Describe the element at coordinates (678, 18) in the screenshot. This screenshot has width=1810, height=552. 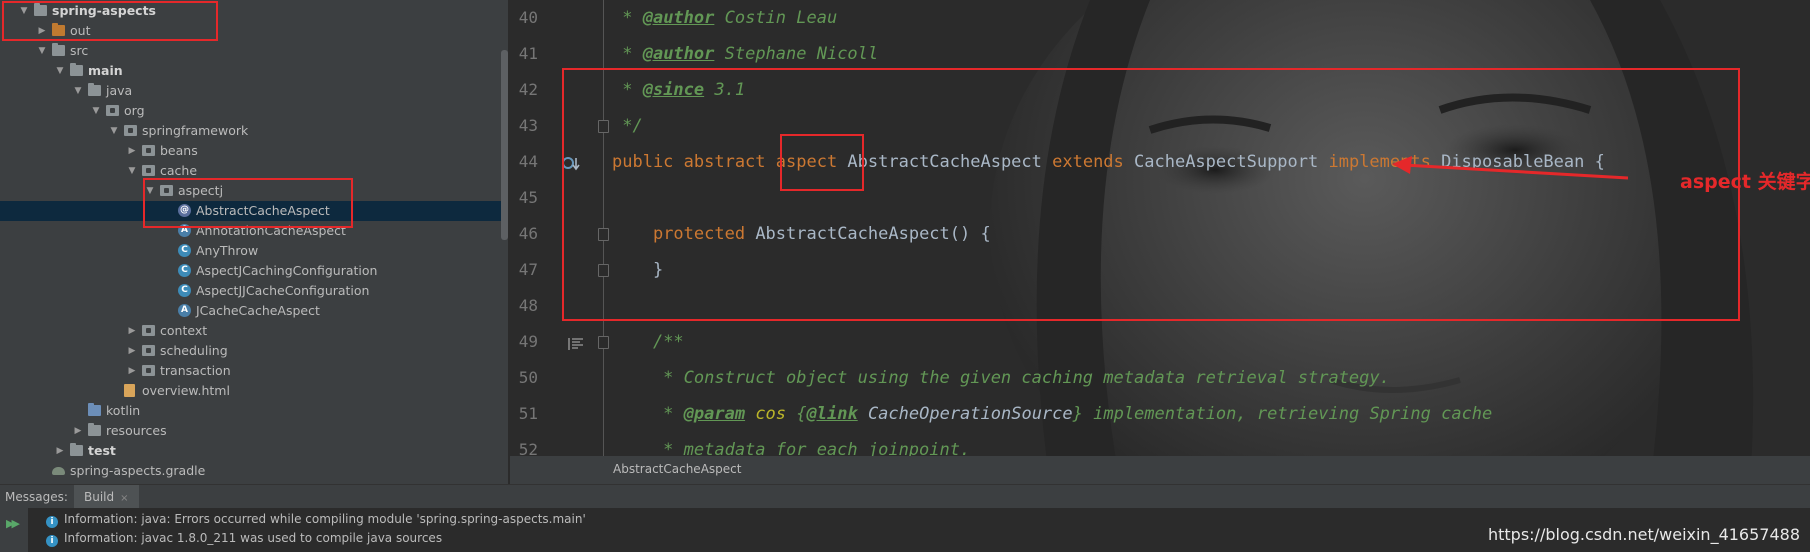
I see `code-token: @author` at that location.